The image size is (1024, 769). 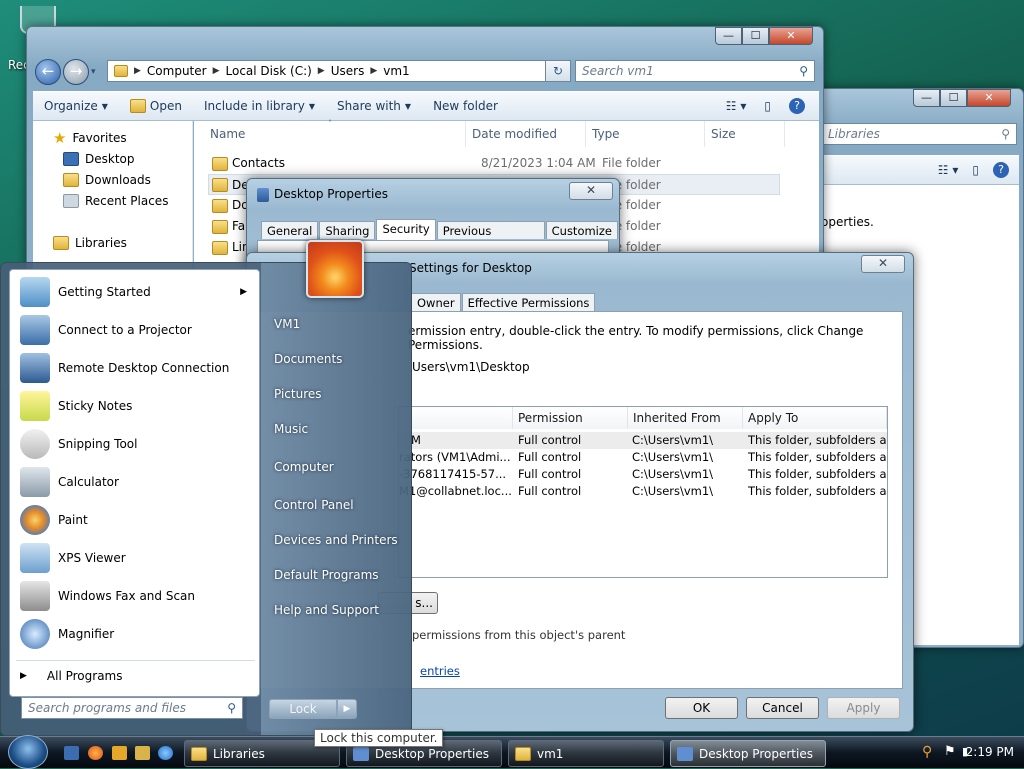 I want to click on include-in-library-button: Include in library ▼, so click(x=259, y=106).